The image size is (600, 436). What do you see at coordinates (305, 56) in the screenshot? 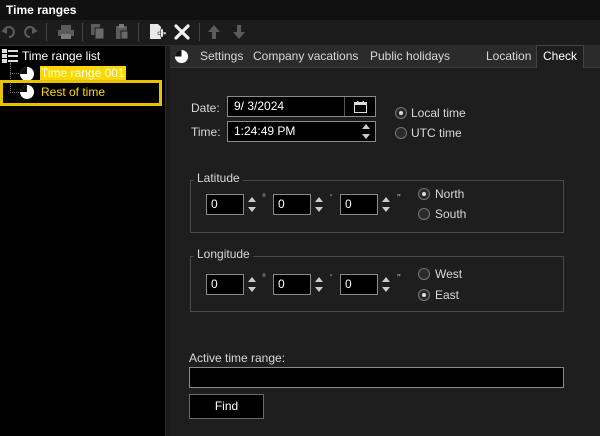
I see `tab-company-vacations: Company vacations` at bounding box center [305, 56].